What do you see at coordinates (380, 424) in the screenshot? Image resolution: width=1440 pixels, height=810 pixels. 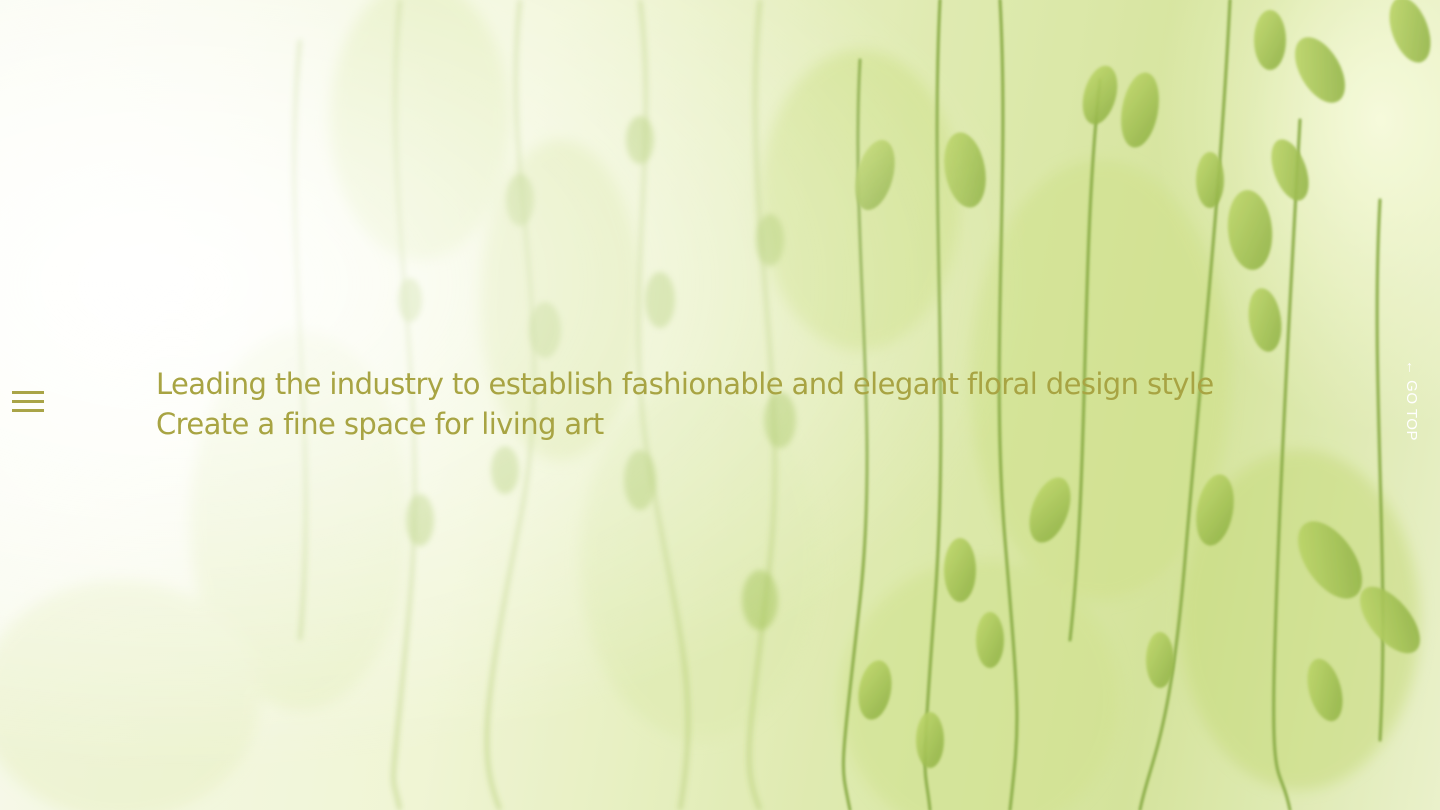 I see `hero-headline-line-2: Create a fine space for living art` at bounding box center [380, 424].